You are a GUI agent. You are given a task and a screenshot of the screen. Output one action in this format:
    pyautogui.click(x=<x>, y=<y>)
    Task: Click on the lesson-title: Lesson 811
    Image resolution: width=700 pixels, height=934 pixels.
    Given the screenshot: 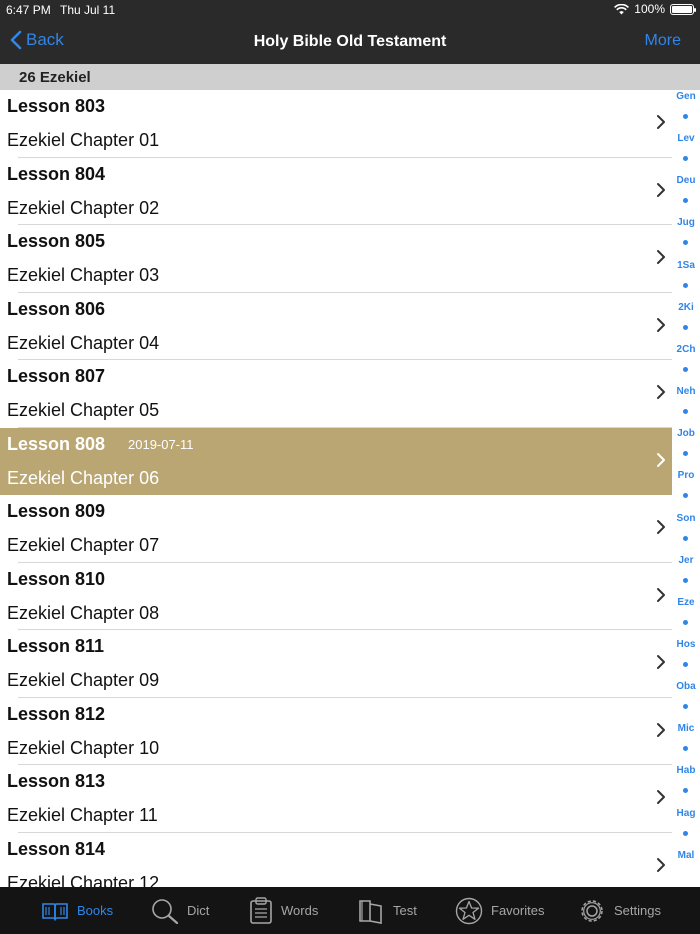 What is the action you would take?
    pyautogui.click(x=56, y=646)
    